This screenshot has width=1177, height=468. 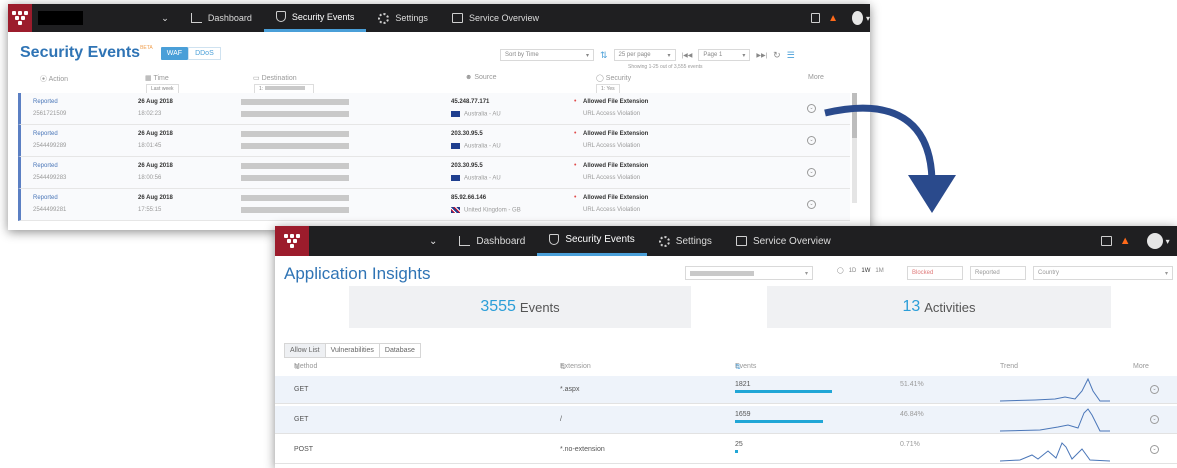 What do you see at coordinates (204, 53) in the screenshot?
I see `tab-ddos: DDoS` at bounding box center [204, 53].